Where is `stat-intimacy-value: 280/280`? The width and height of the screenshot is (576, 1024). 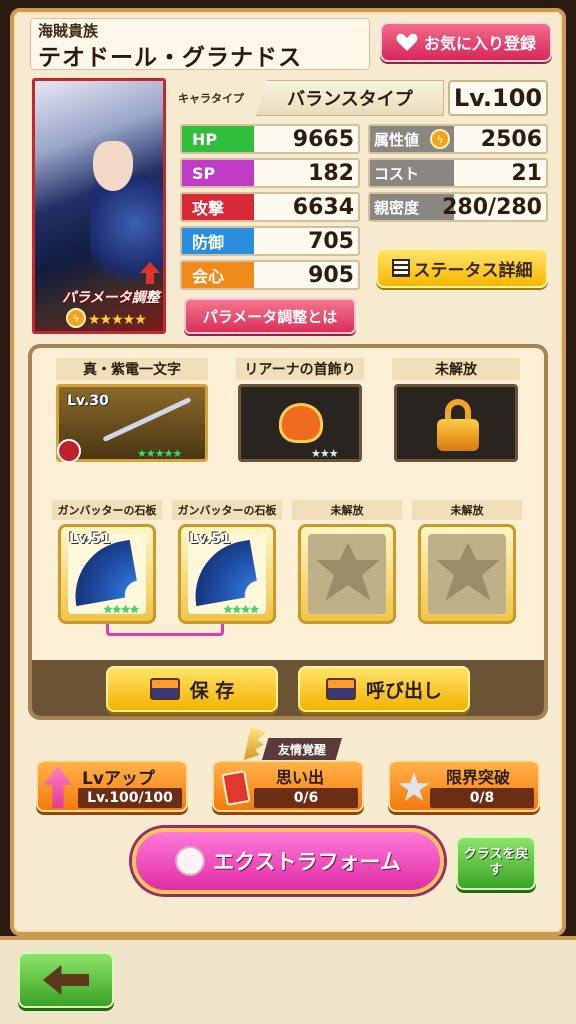
stat-intimacy-value: 280/280 is located at coordinates (492, 207).